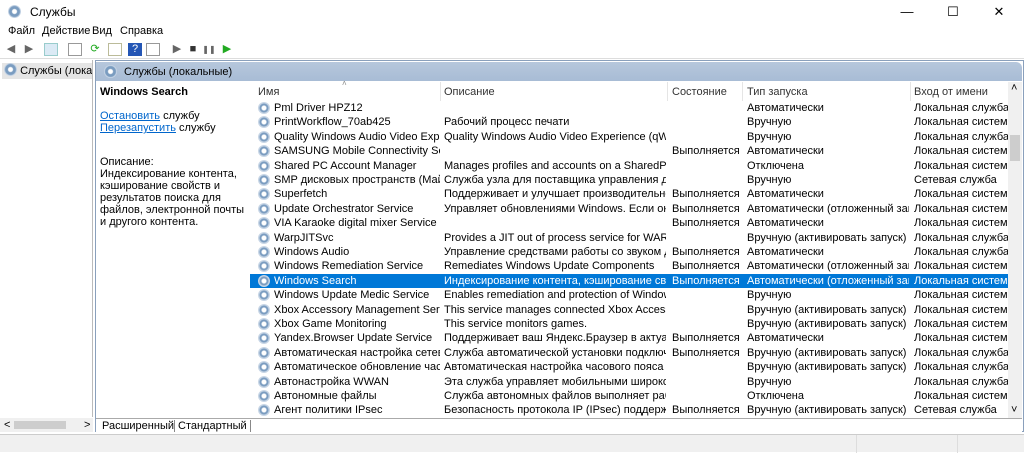 The width and height of the screenshot is (1024, 453). Describe the element at coordinates (11, 49) in the screenshot. I see `back-button: ◀` at that location.